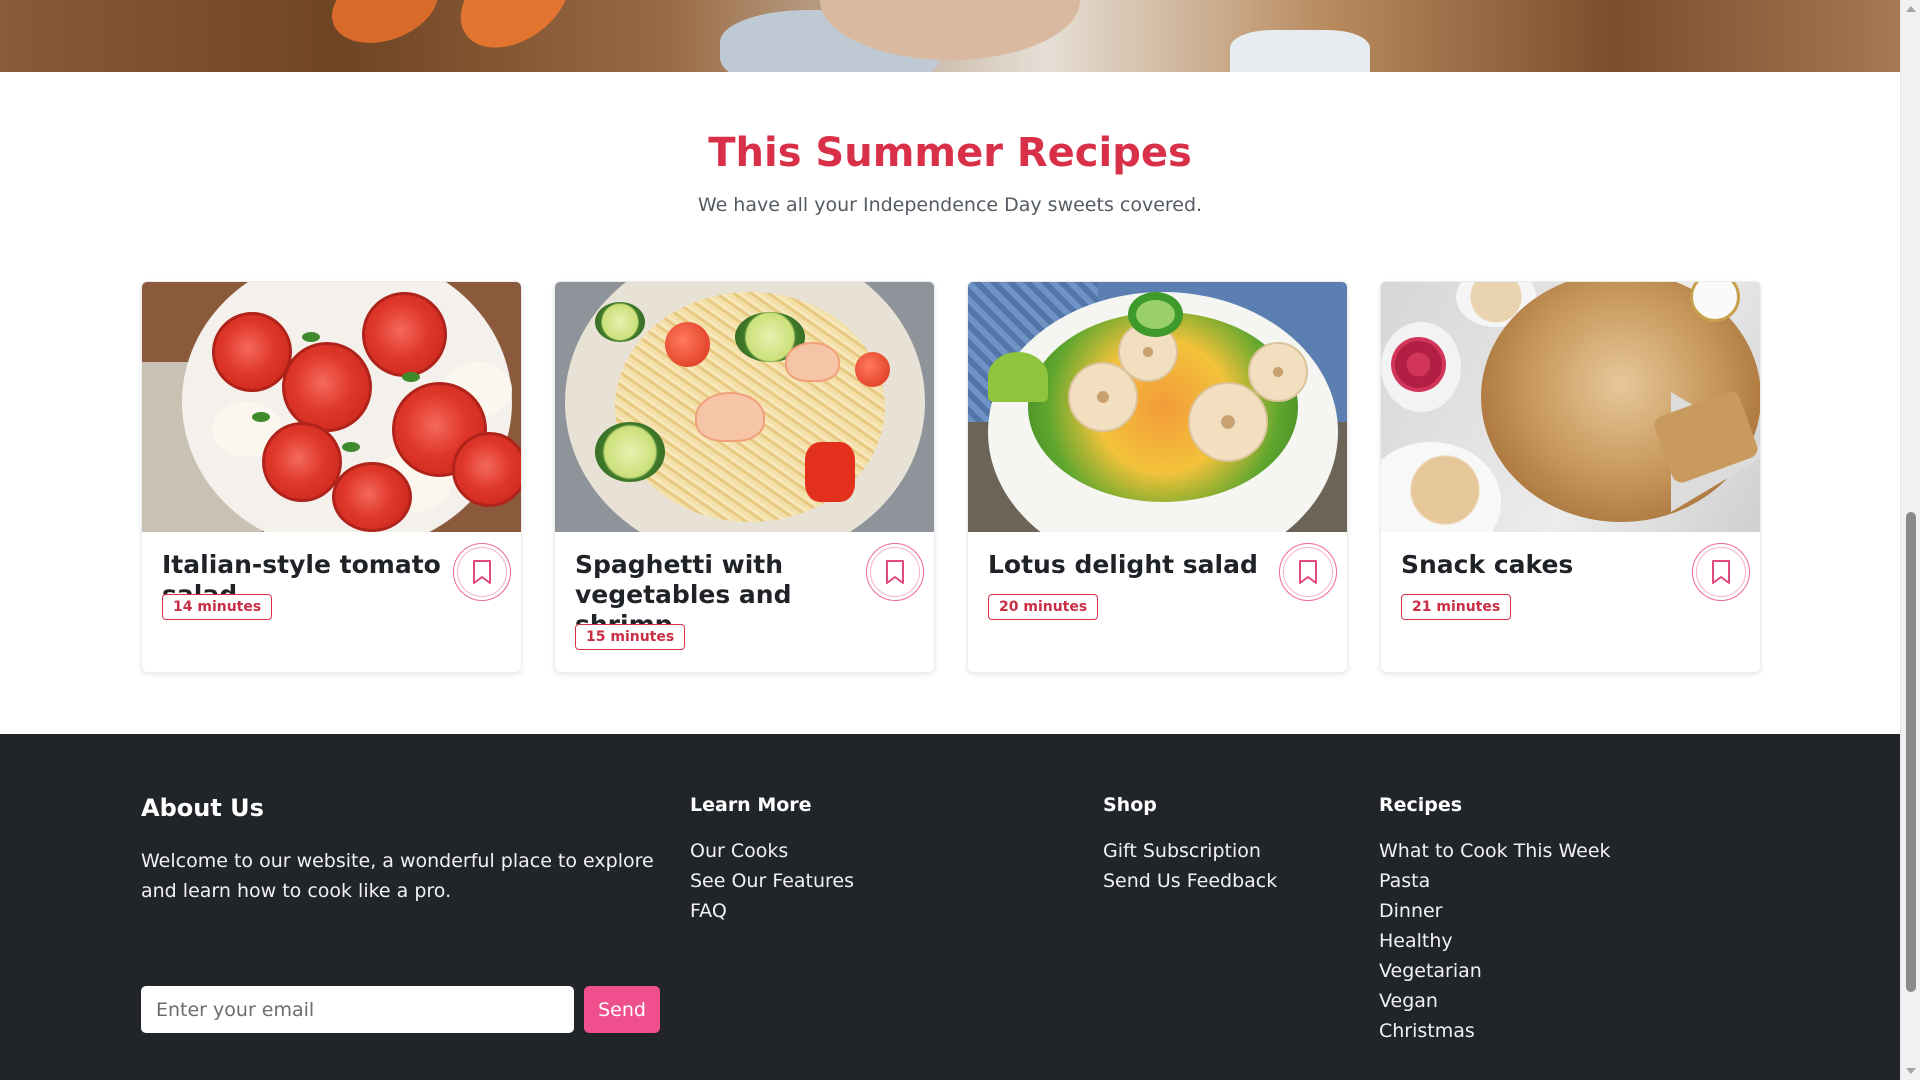 The width and height of the screenshot is (1920, 1080). What do you see at coordinates (772, 911) in the screenshot?
I see `footer-link-faq: FAQ` at bounding box center [772, 911].